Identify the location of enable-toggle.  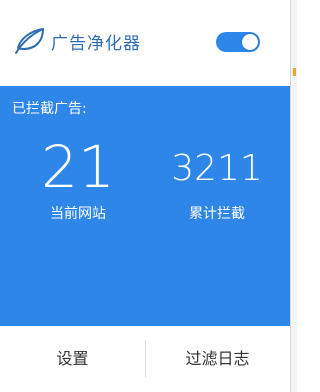
(238, 42).